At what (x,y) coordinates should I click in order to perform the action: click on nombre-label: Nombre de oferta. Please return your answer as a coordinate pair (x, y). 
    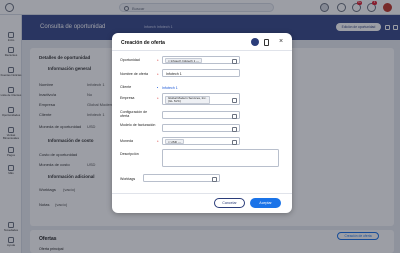
    Looking at the image, I should click on (134, 74).